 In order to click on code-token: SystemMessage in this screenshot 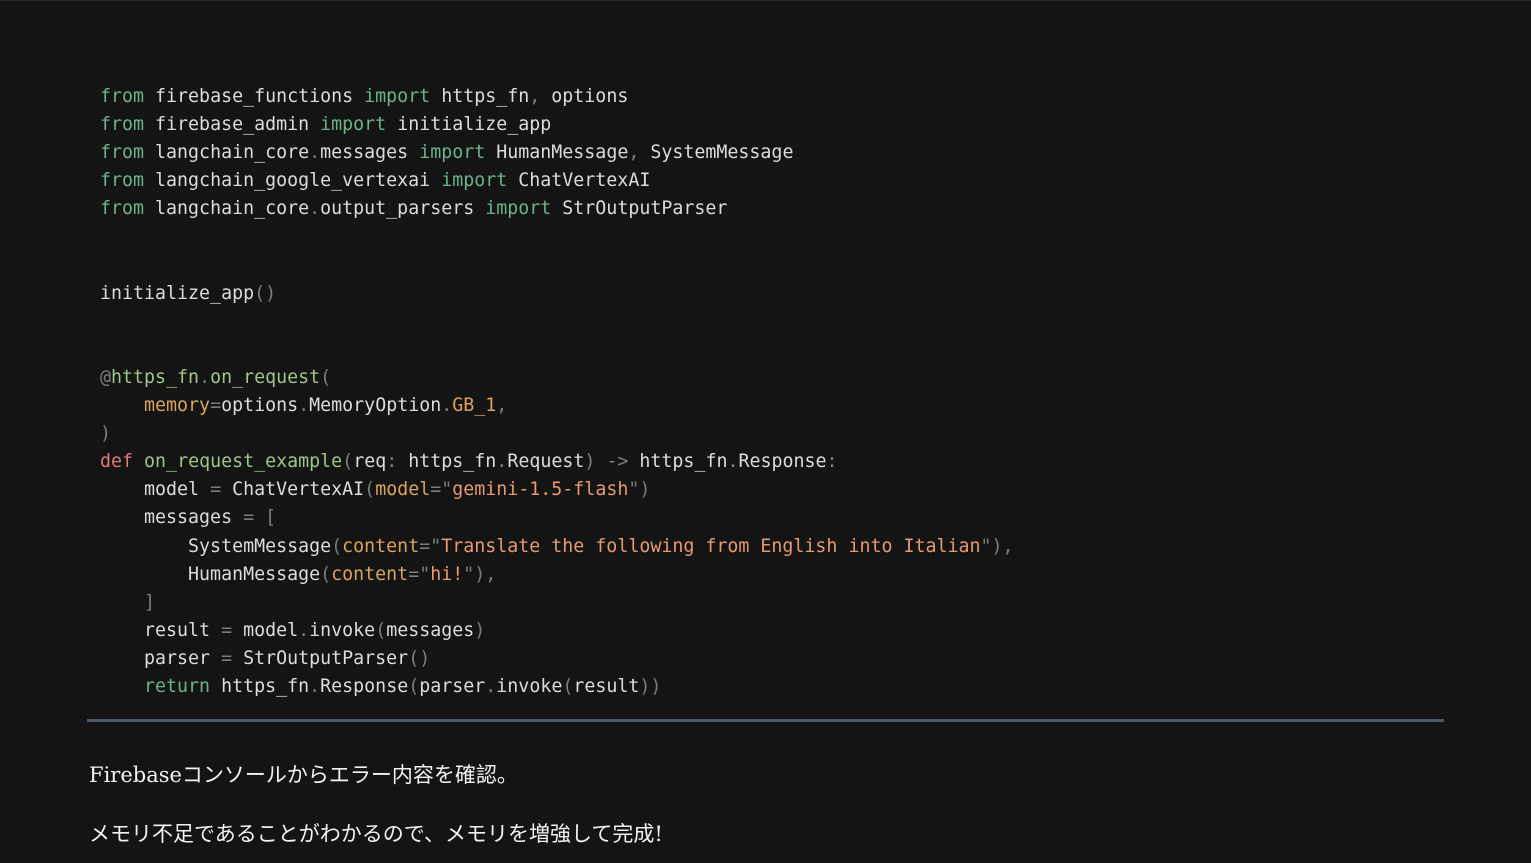, I will do `click(216, 546)`.